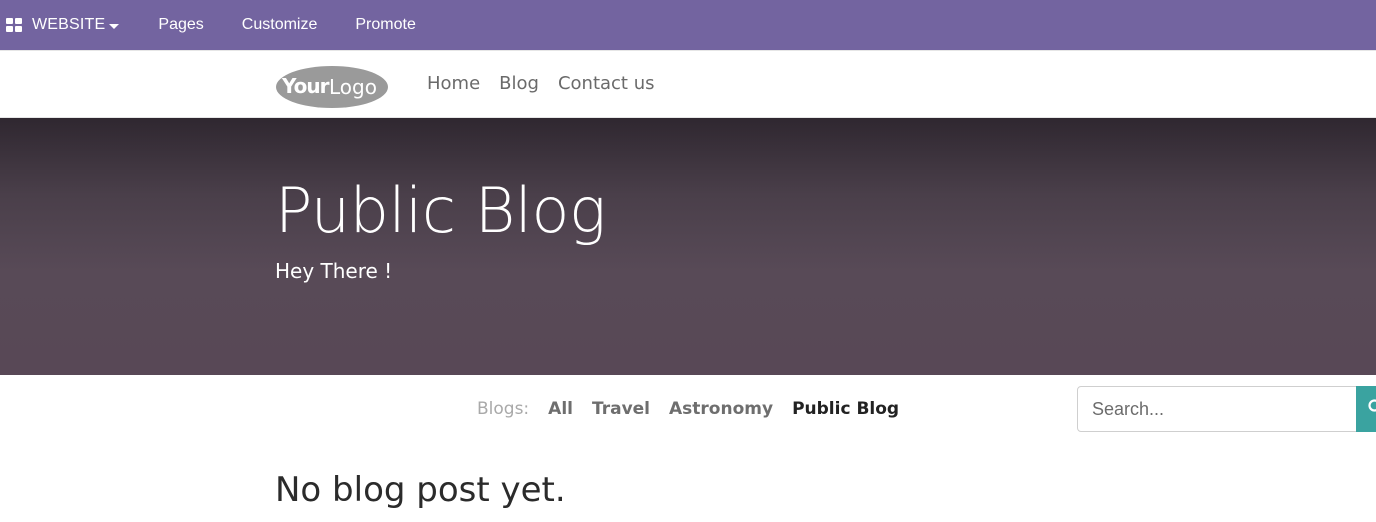 This screenshot has width=1376, height=522. I want to click on admin-menu: Pages Customize Promote, so click(305, 25).